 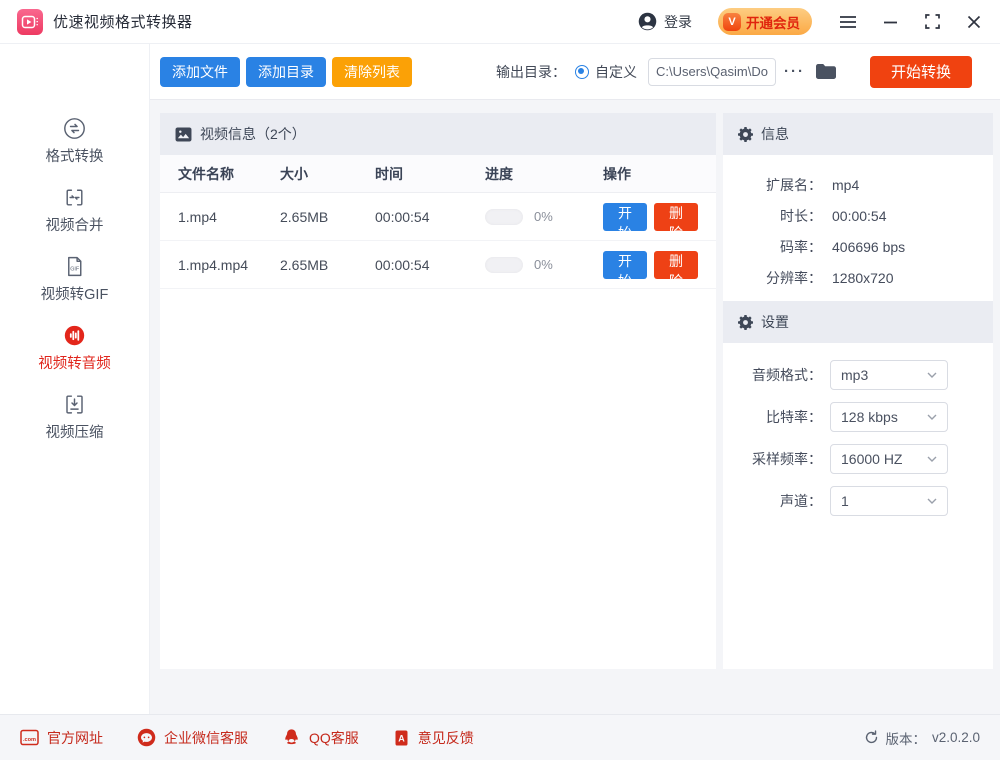 What do you see at coordinates (438, 265) in the screenshot?
I see `table-row: 1.mp4.mp4 2.65MB 00:00:54 0% 开始 删除` at bounding box center [438, 265].